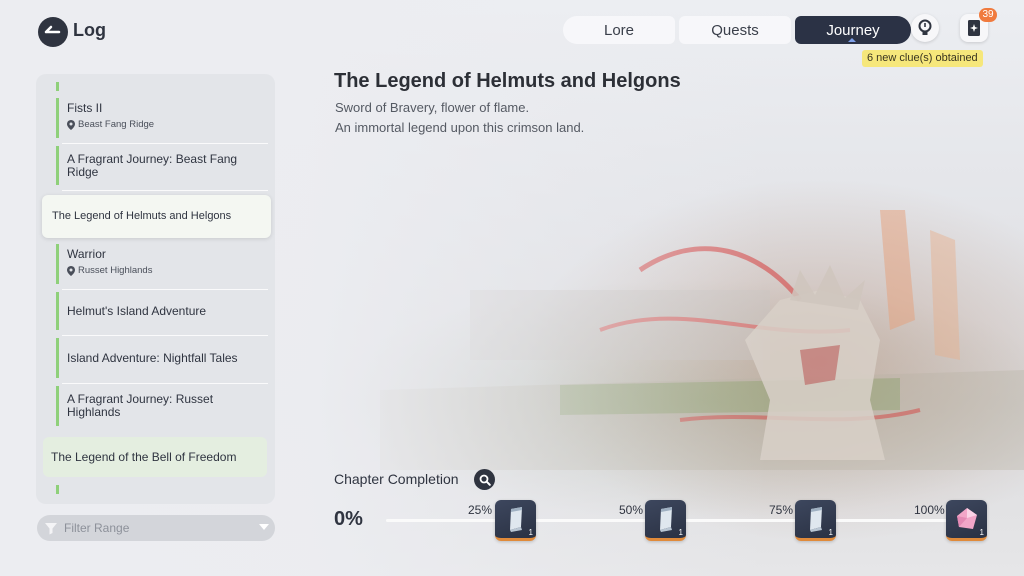 The width and height of the screenshot is (1024, 576). What do you see at coordinates (85, 108) in the screenshot?
I see `list-item-title: Fists II` at bounding box center [85, 108].